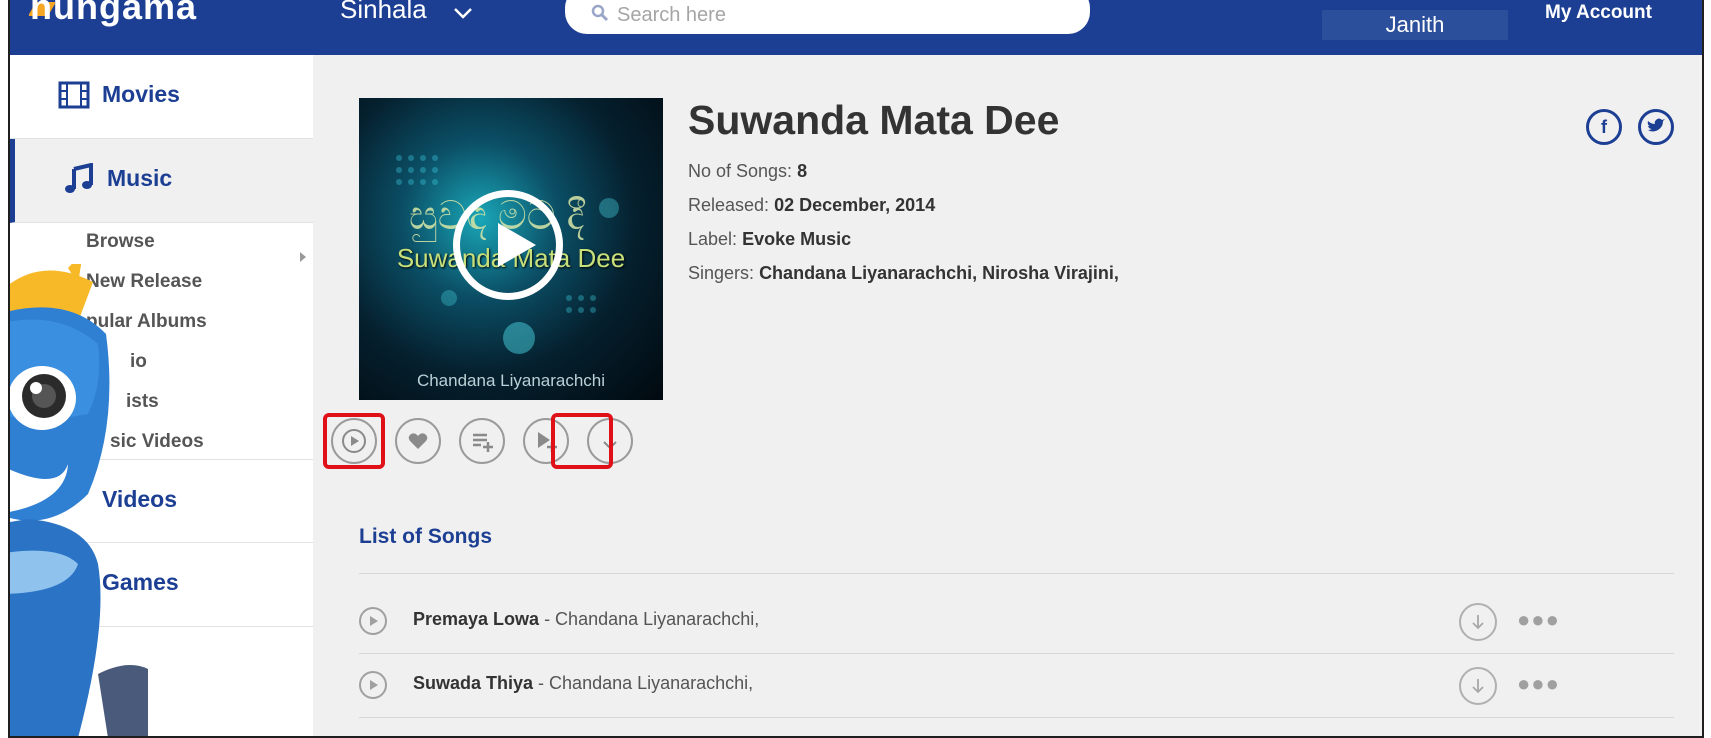 The height and width of the screenshot is (738, 1711). I want to click on search-box: Search here, so click(827, 17).